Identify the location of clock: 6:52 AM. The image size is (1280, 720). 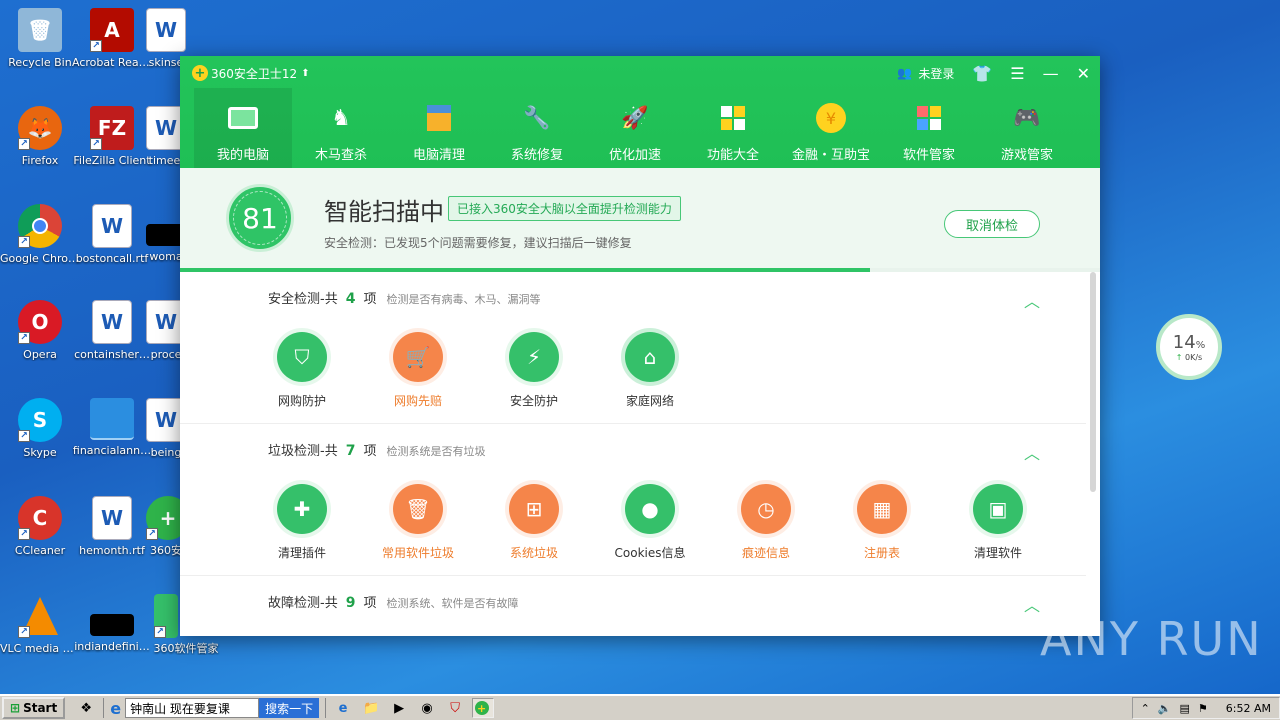
(1248, 708).